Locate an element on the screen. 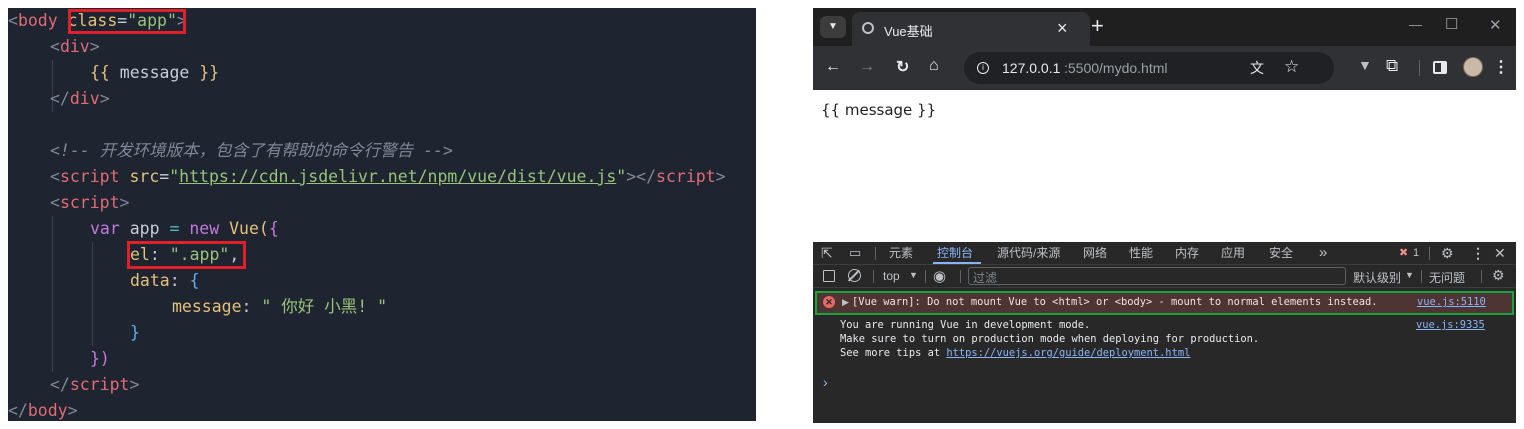 The width and height of the screenshot is (1524, 429). log-level-dropdown-icon: ▼ is located at coordinates (1409, 275).